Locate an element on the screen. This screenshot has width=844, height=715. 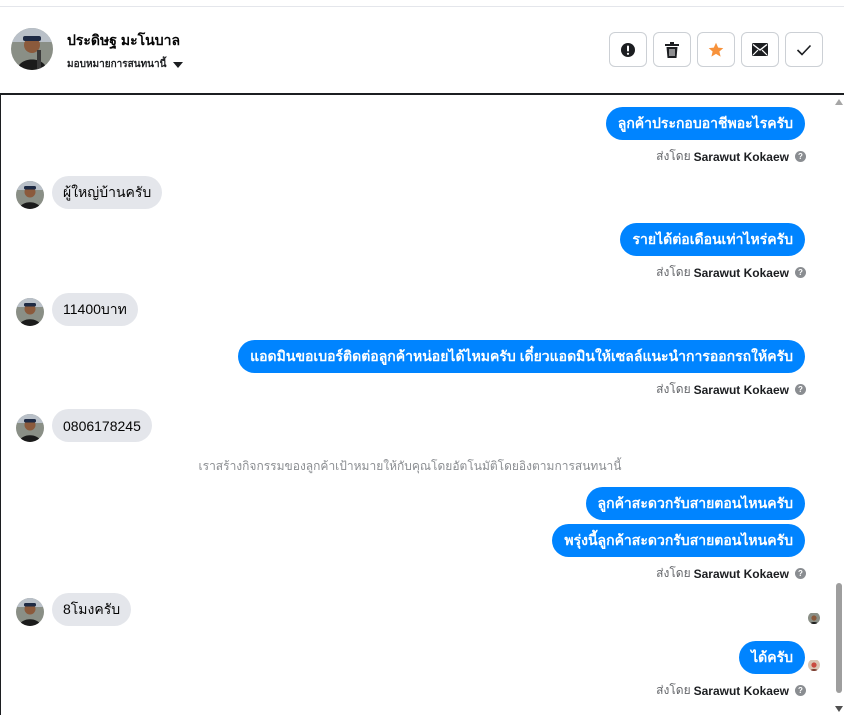
scroll-up-icon is located at coordinates (839, 102).